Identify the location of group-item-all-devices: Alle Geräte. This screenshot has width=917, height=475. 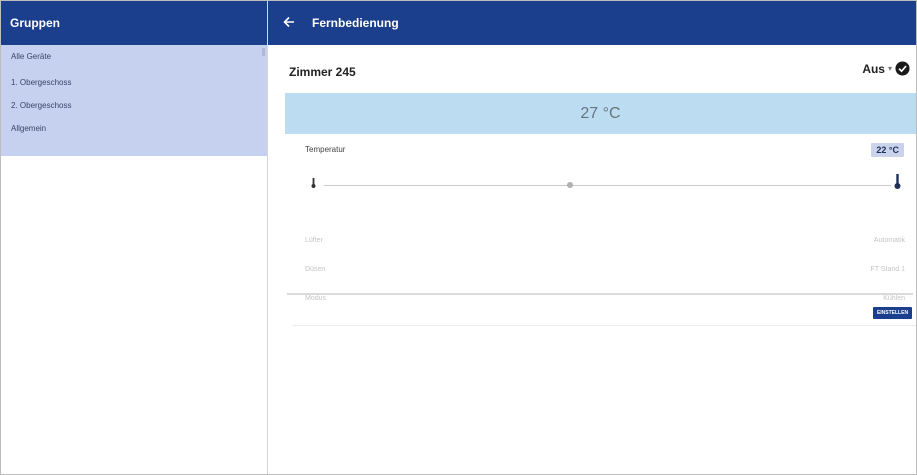
(134, 58).